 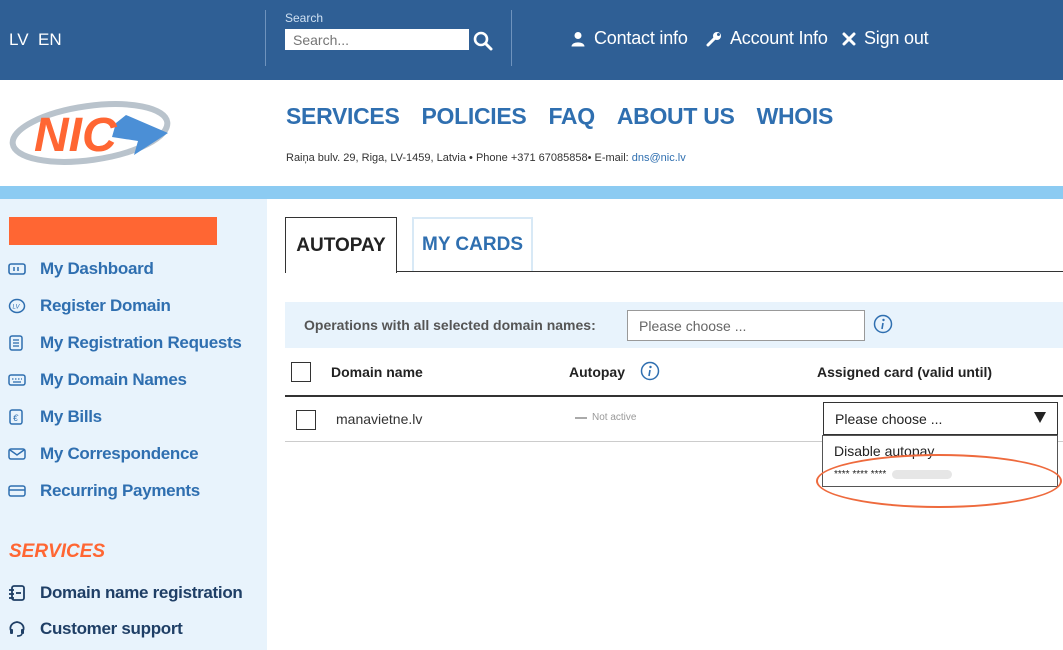 I want to click on sidebar-item-label: My Domain Names, so click(x=113, y=379).